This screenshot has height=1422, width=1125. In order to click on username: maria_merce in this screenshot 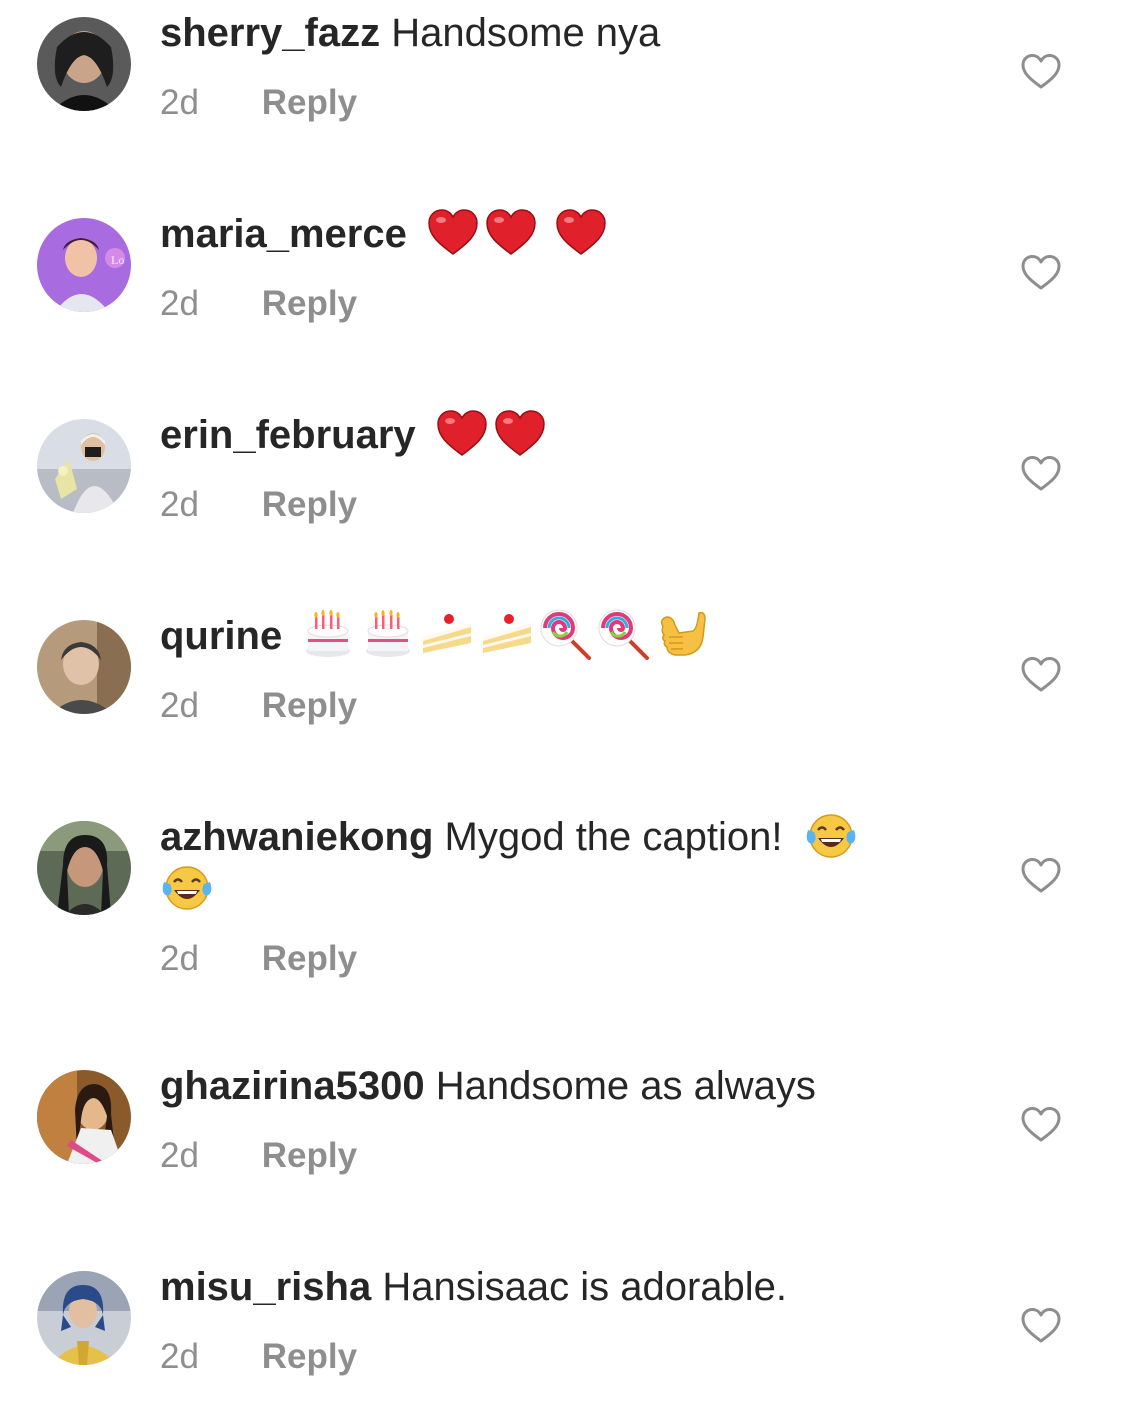, I will do `click(283, 234)`.